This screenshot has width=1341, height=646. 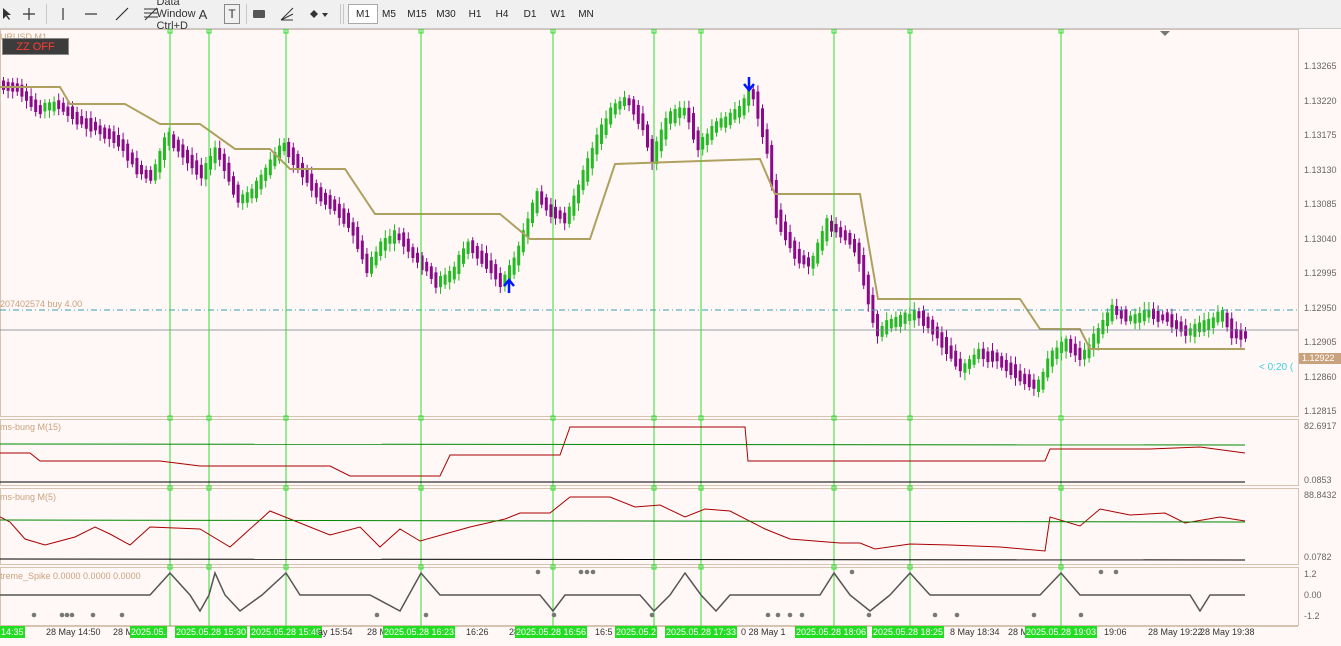 What do you see at coordinates (73, 632) in the screenshot?
I see `time-label: 28 May 14:50` at bounding box center [73, 632].